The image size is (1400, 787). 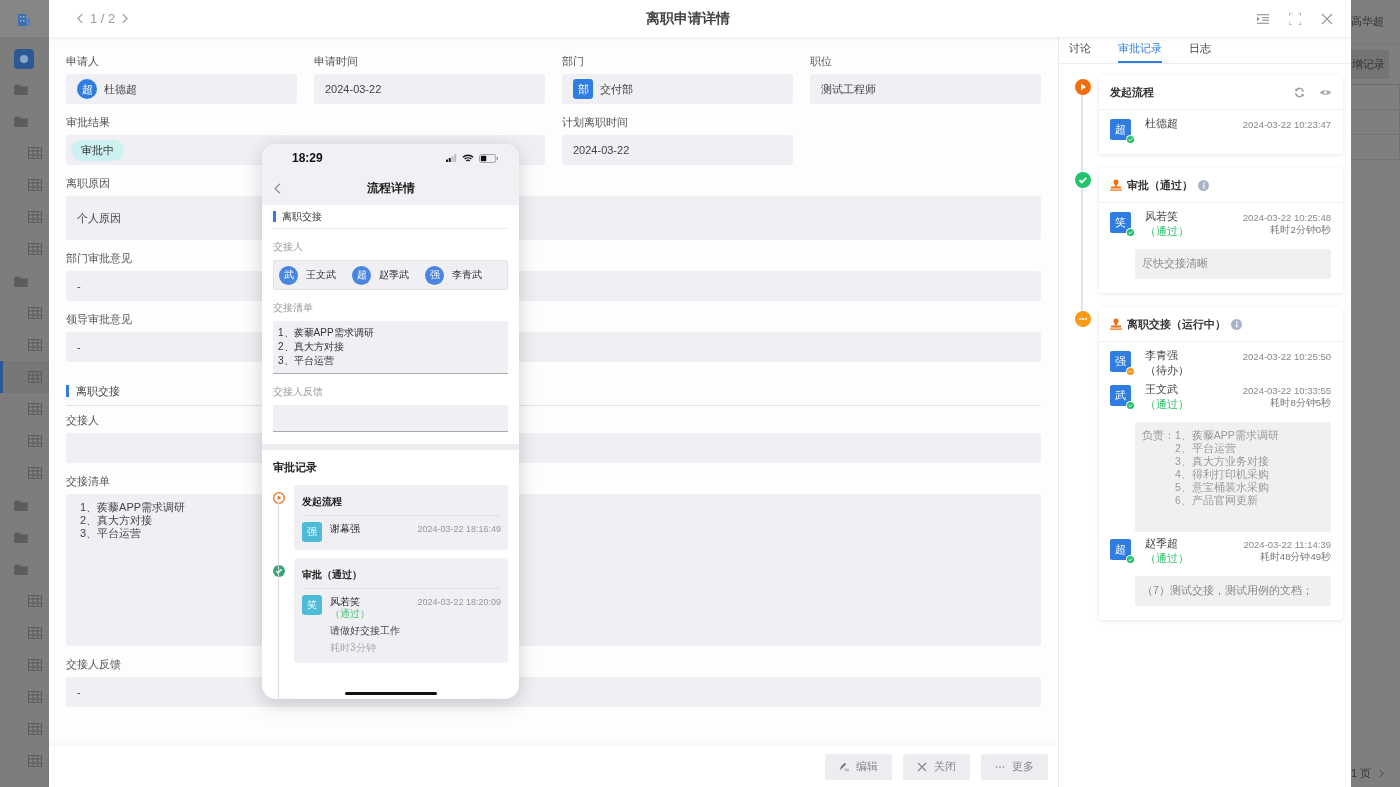 What do you see at coordinates (353, 648) in the screenshot?
I see `duration-text: 耗时3分钟` at bounding box center [353, 648].